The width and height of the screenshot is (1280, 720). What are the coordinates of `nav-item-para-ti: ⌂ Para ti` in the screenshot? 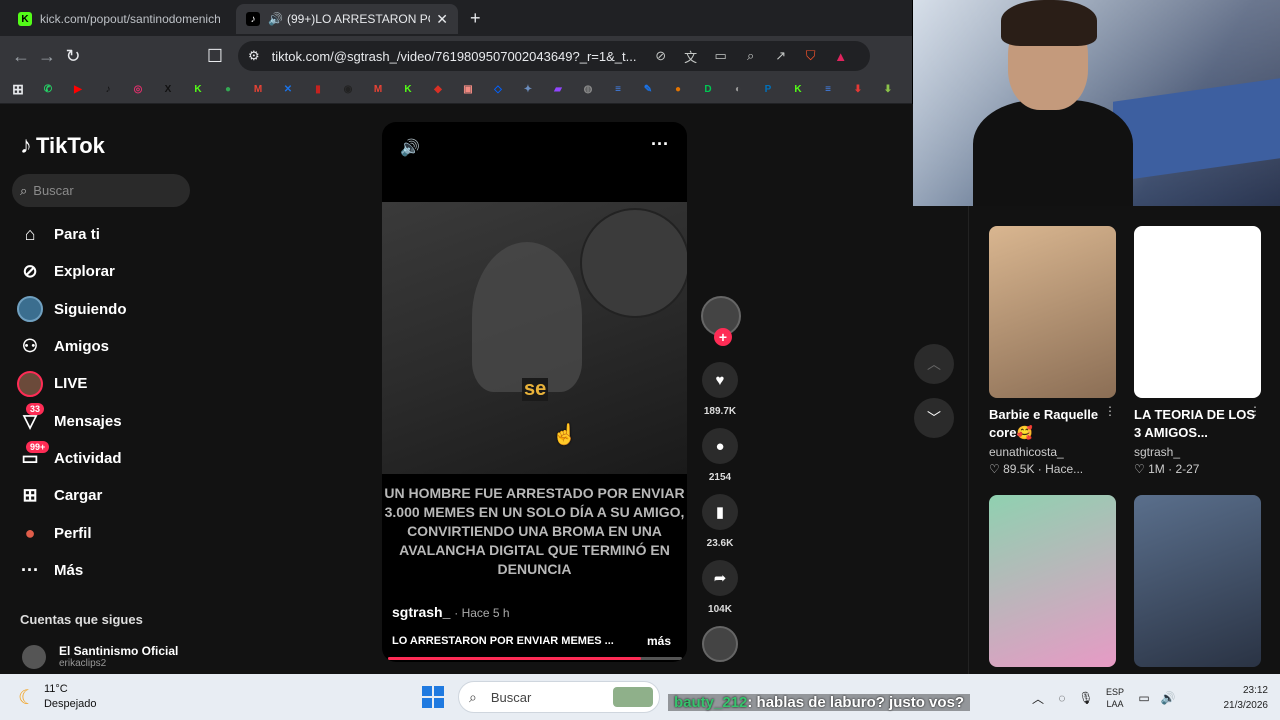 It's located at (71, 234).